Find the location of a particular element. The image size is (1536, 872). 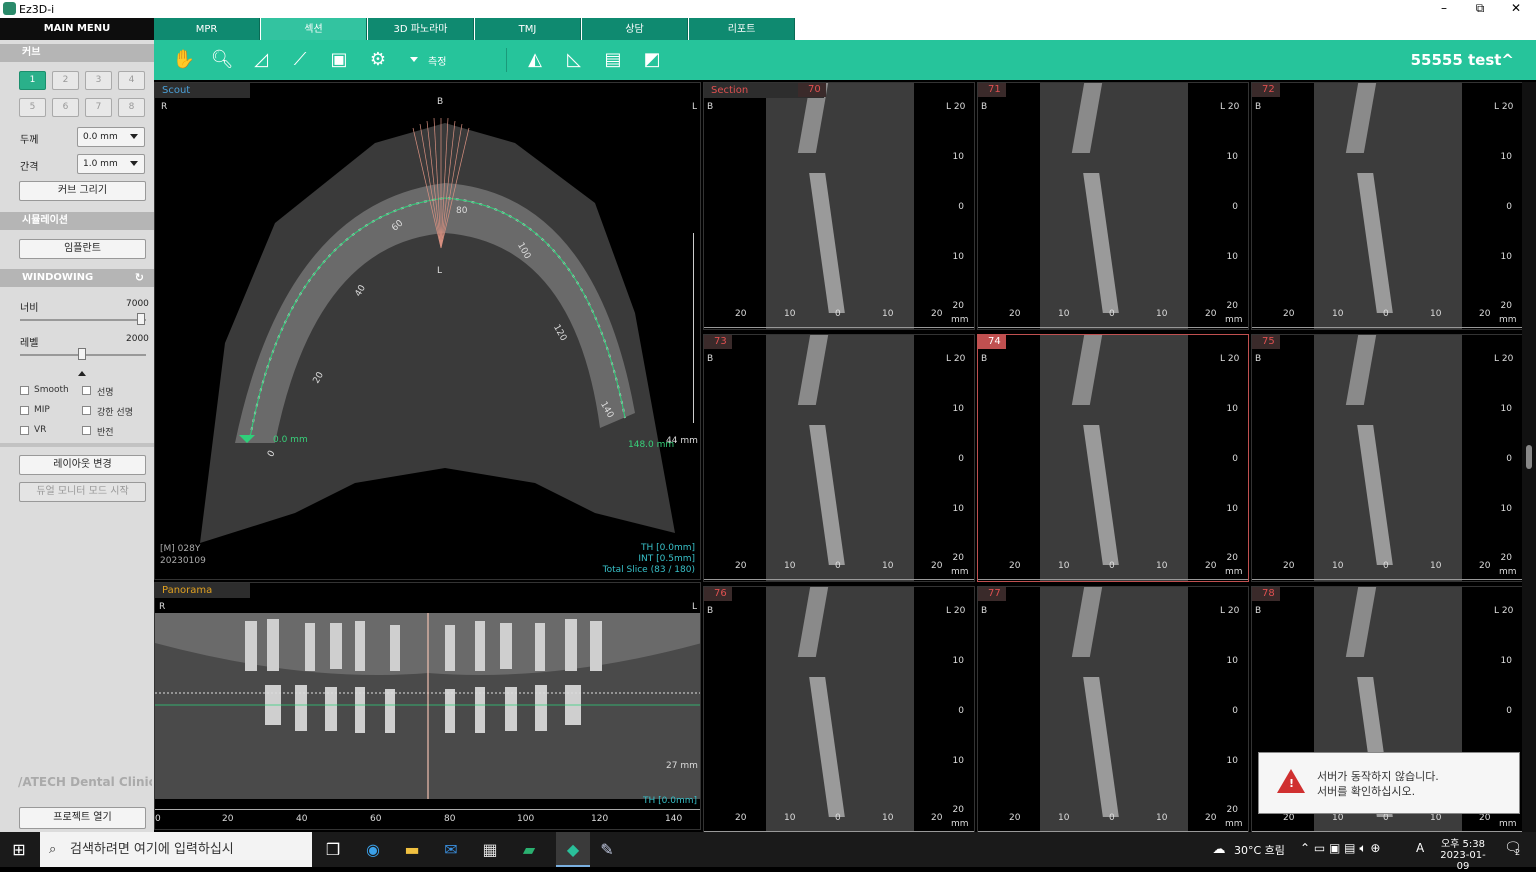

ruler-angle-icon: ◭ is located at coordinates (535, 60).